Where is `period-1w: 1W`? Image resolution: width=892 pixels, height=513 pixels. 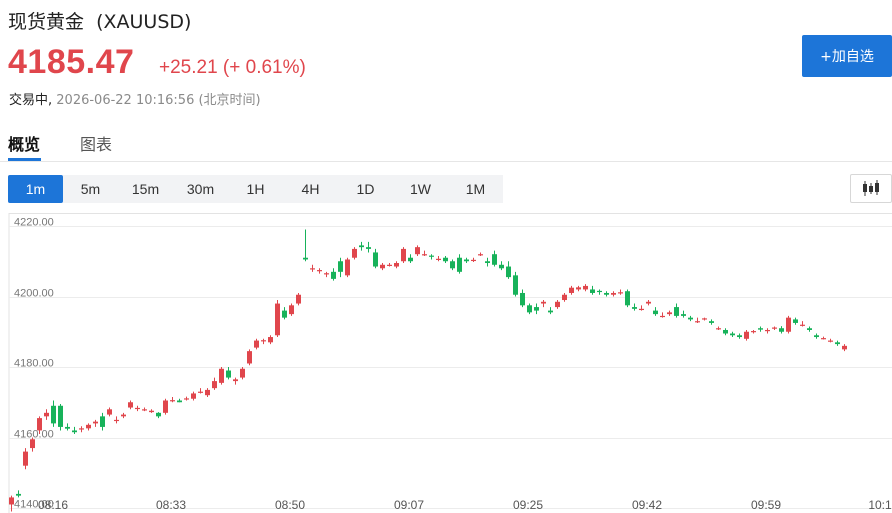
period-1w: 1W is located at coordinates (420, 189).